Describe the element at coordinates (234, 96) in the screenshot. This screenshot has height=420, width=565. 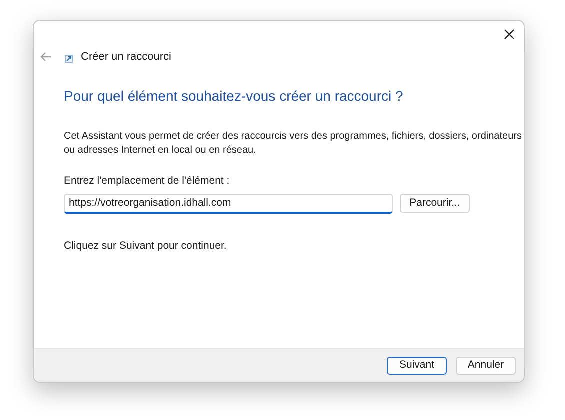
I see `wizard-heading: Pour quel élément souhaitez-vous créer un raccourci ?` at that location.